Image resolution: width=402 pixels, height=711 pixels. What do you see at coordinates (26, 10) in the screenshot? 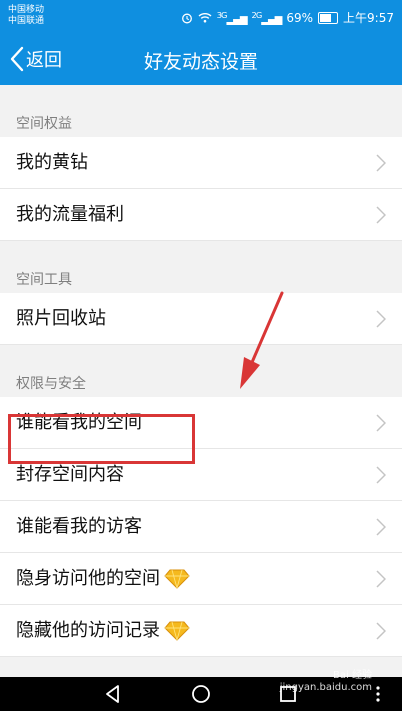
I see `carrier-1: 中国移动` at bounding box center [26, 10].